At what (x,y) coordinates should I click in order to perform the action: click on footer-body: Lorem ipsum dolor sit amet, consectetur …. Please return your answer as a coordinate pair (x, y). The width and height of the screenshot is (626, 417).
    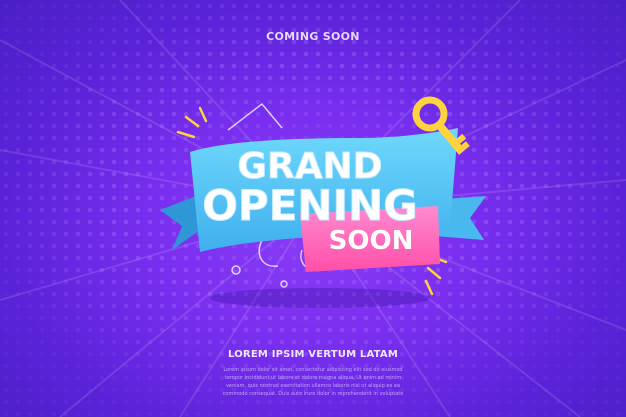
    Looking at the image, I should click on (313, 382).